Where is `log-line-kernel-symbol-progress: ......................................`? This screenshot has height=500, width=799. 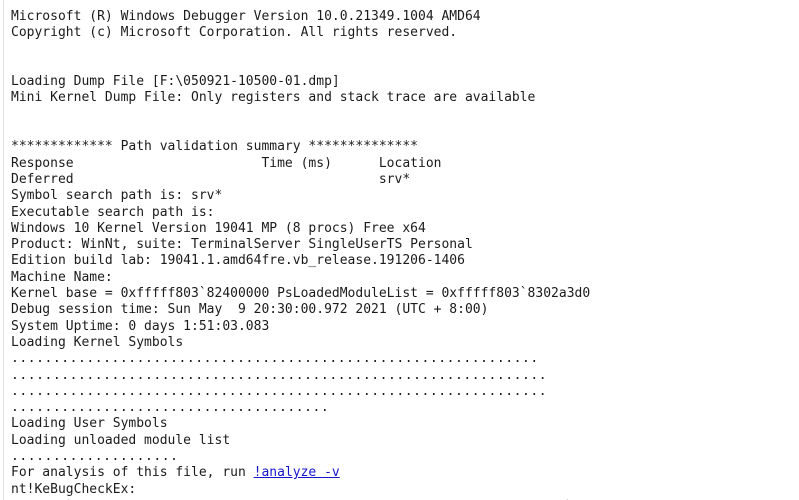
log-line-kernel-symbol-progress: ...................................... is located at coordinates (170, 408).